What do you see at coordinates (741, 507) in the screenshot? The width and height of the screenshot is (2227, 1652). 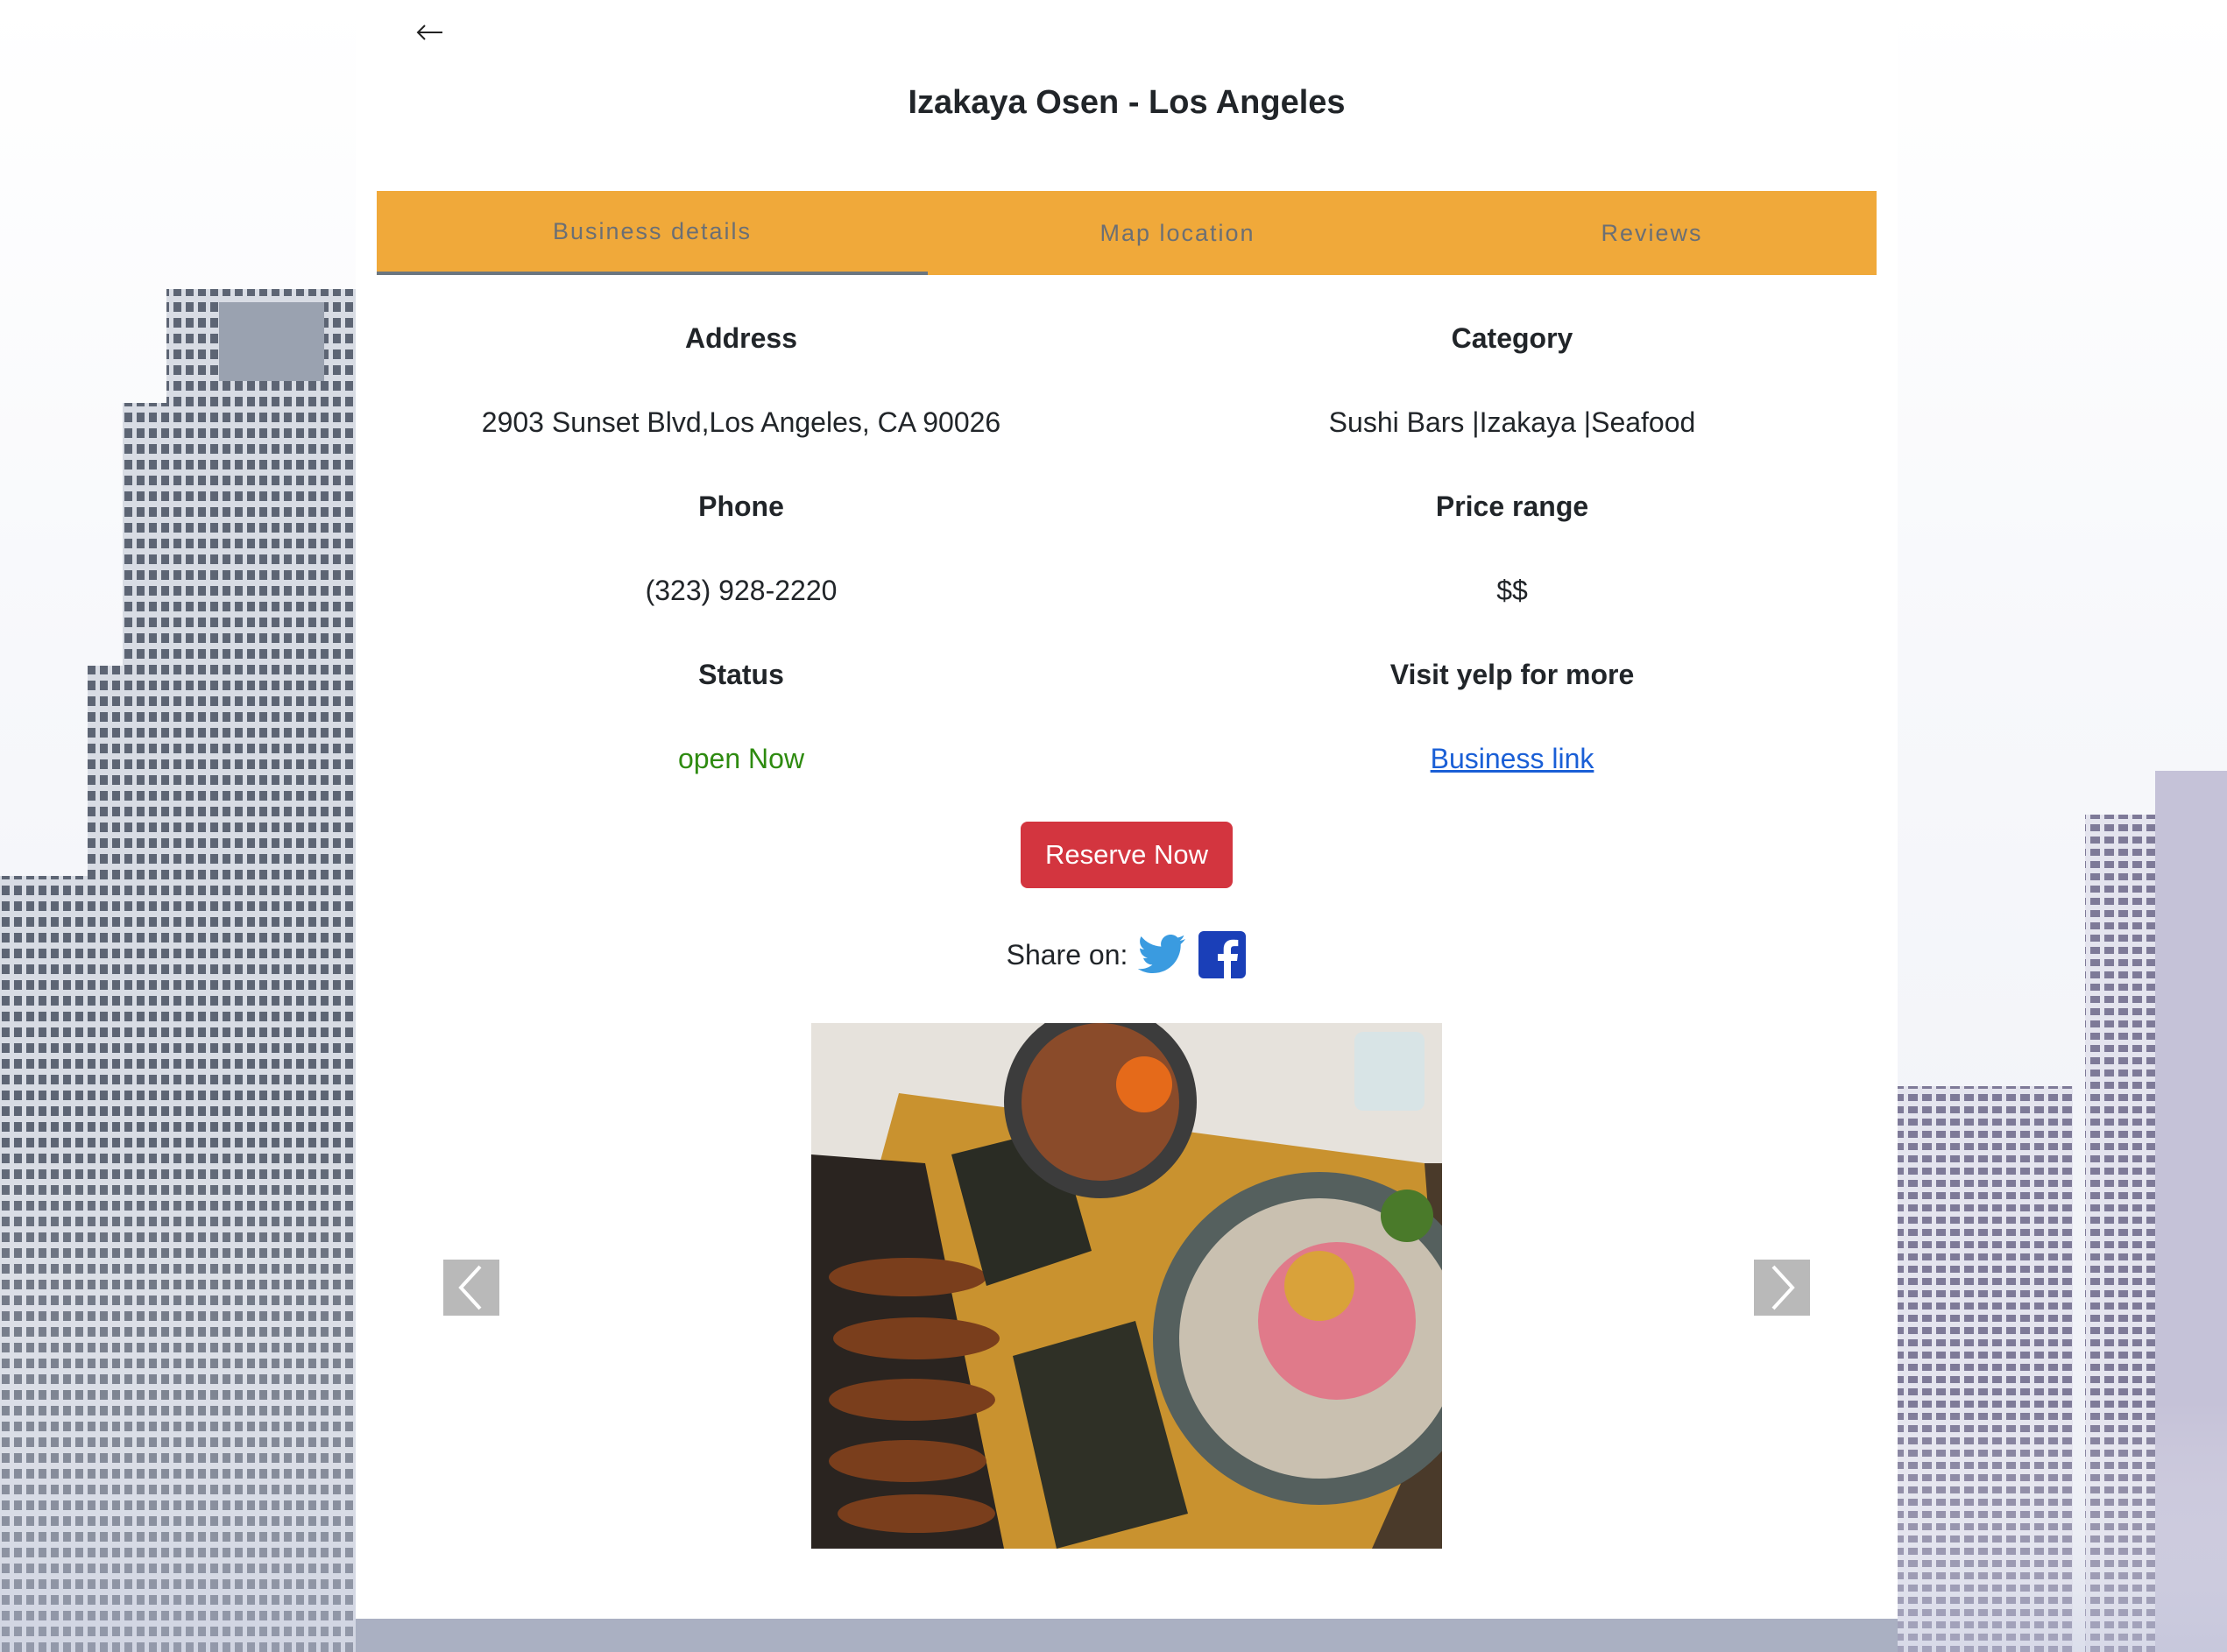 I see `phone-label: Phone` at bounding box center [741, 507].